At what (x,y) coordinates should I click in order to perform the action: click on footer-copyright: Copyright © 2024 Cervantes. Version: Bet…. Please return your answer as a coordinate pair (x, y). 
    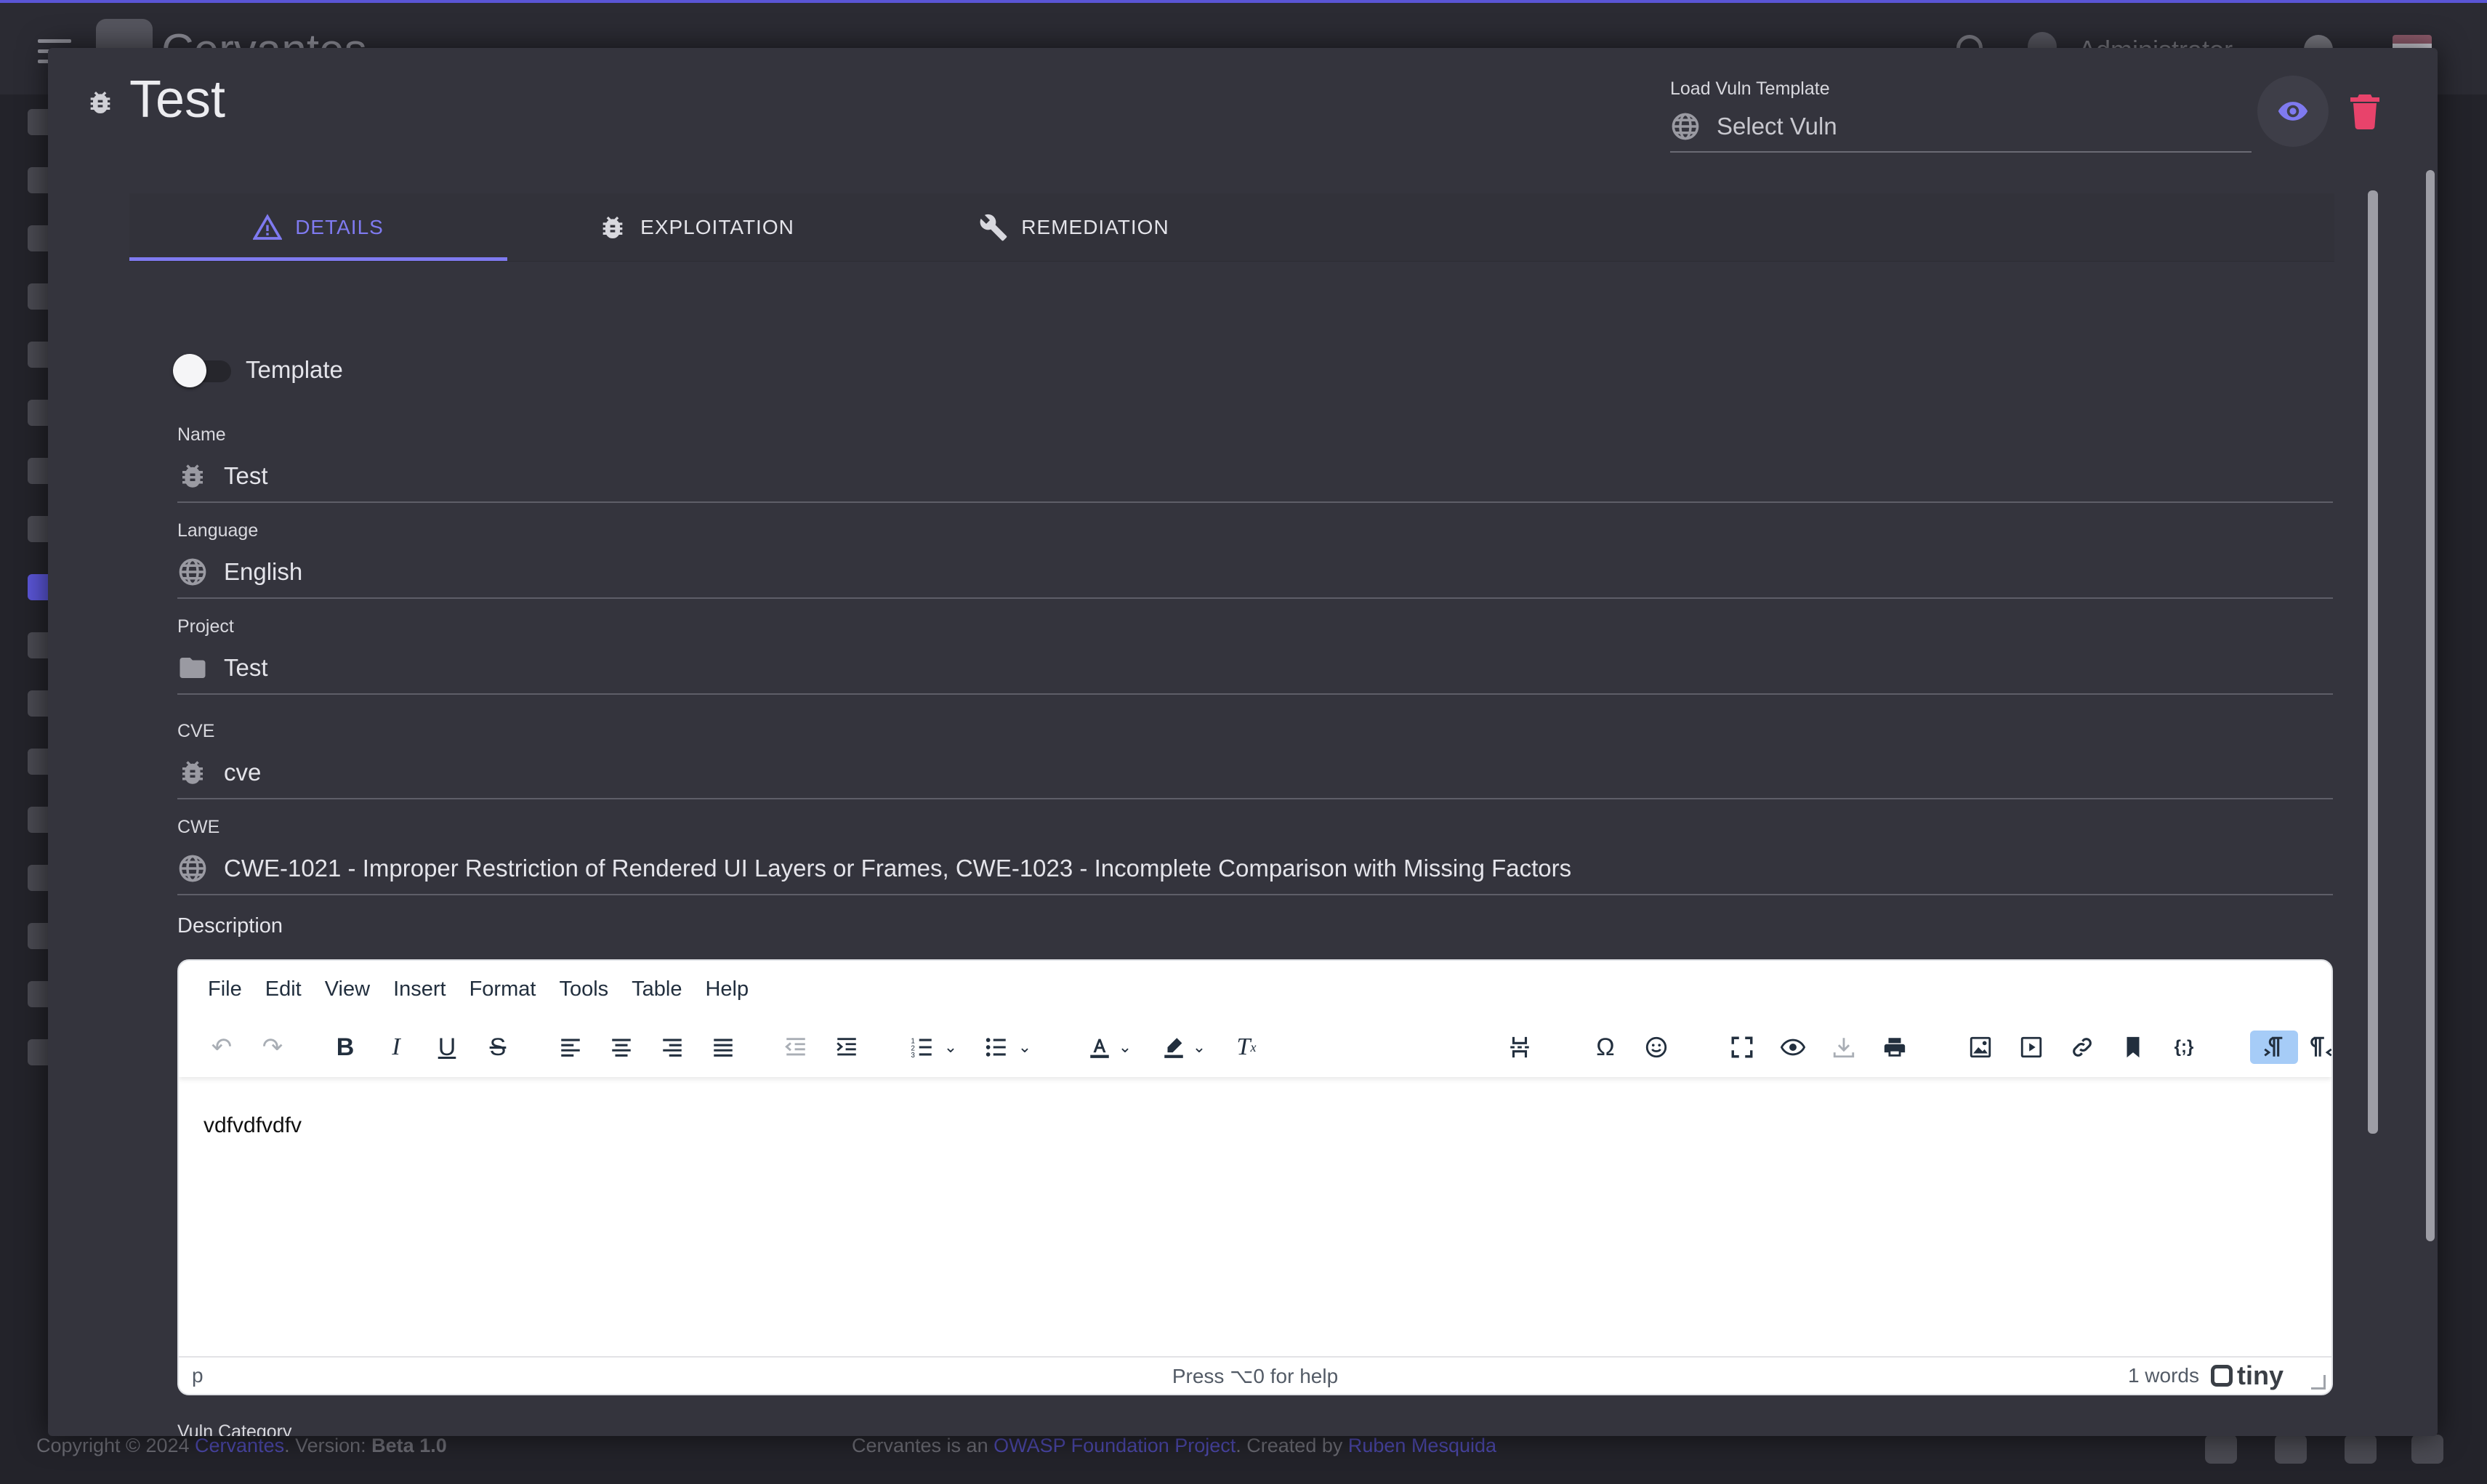
    Looking at the image, I should click on (242, 1446).